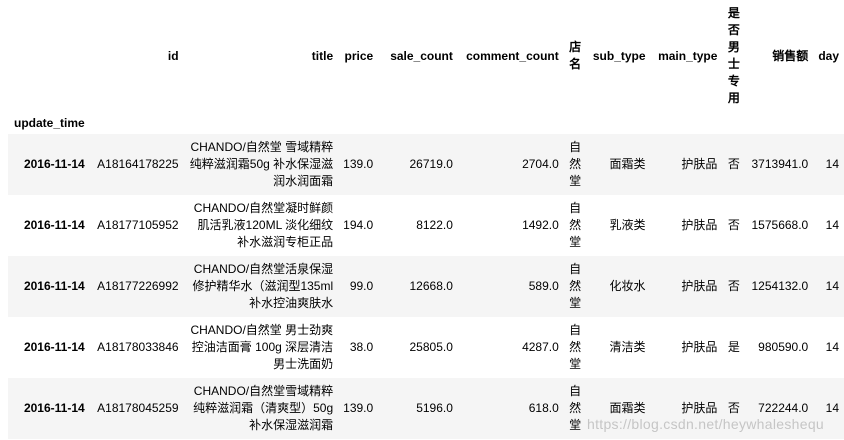 The image size is (844, 440). I want to click on col-header-shop: 店名, so click(575, 56).